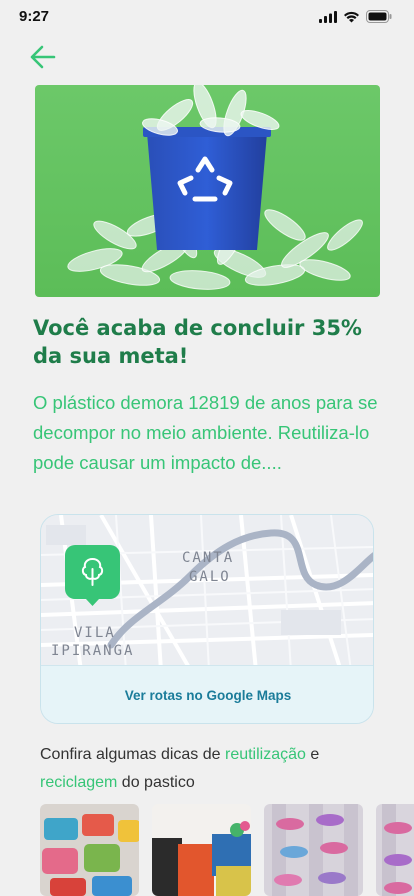 This screenshot has width=414, height=896. I want to click on tips-mid: e, so click(312, 754).